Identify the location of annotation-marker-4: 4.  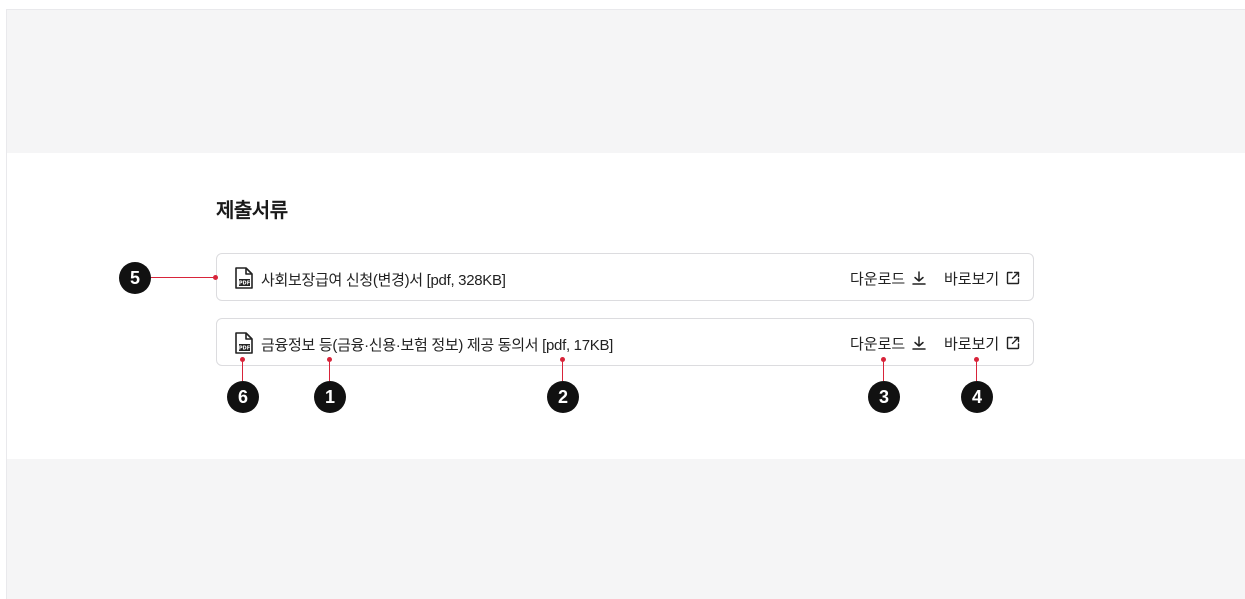
(977, 397).